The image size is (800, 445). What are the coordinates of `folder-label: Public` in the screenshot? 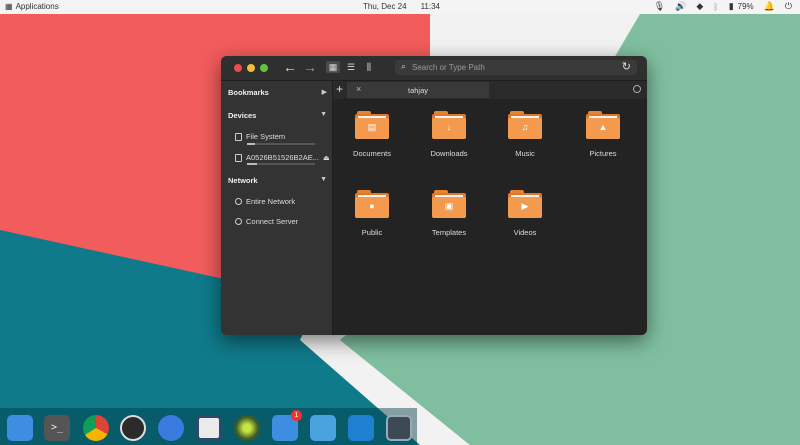 It's located at (372, 232).